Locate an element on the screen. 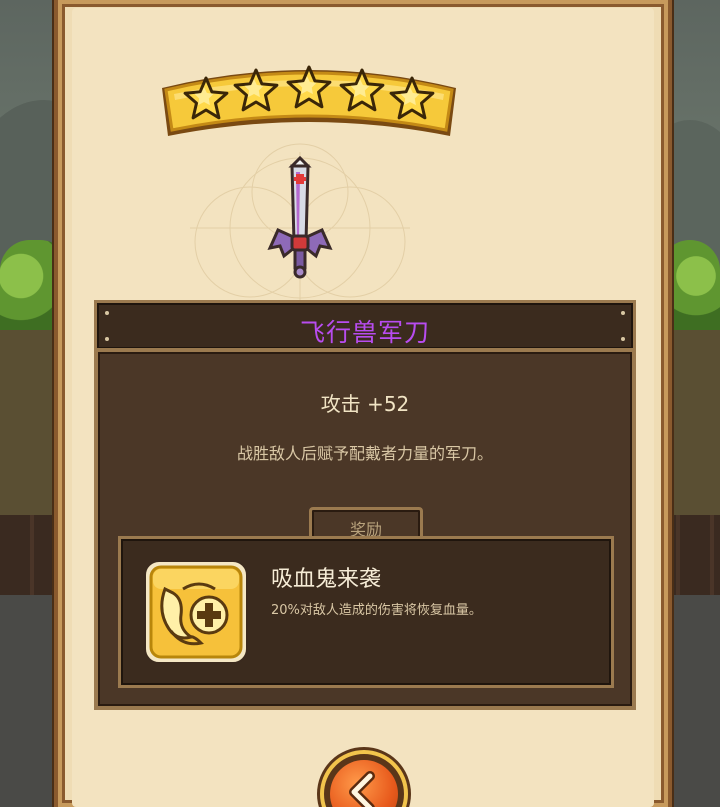  reward-box: 吸血鬼来袭 20%对敌人造成的伤害将恢复血量。 is located at coordinates (366, 612).